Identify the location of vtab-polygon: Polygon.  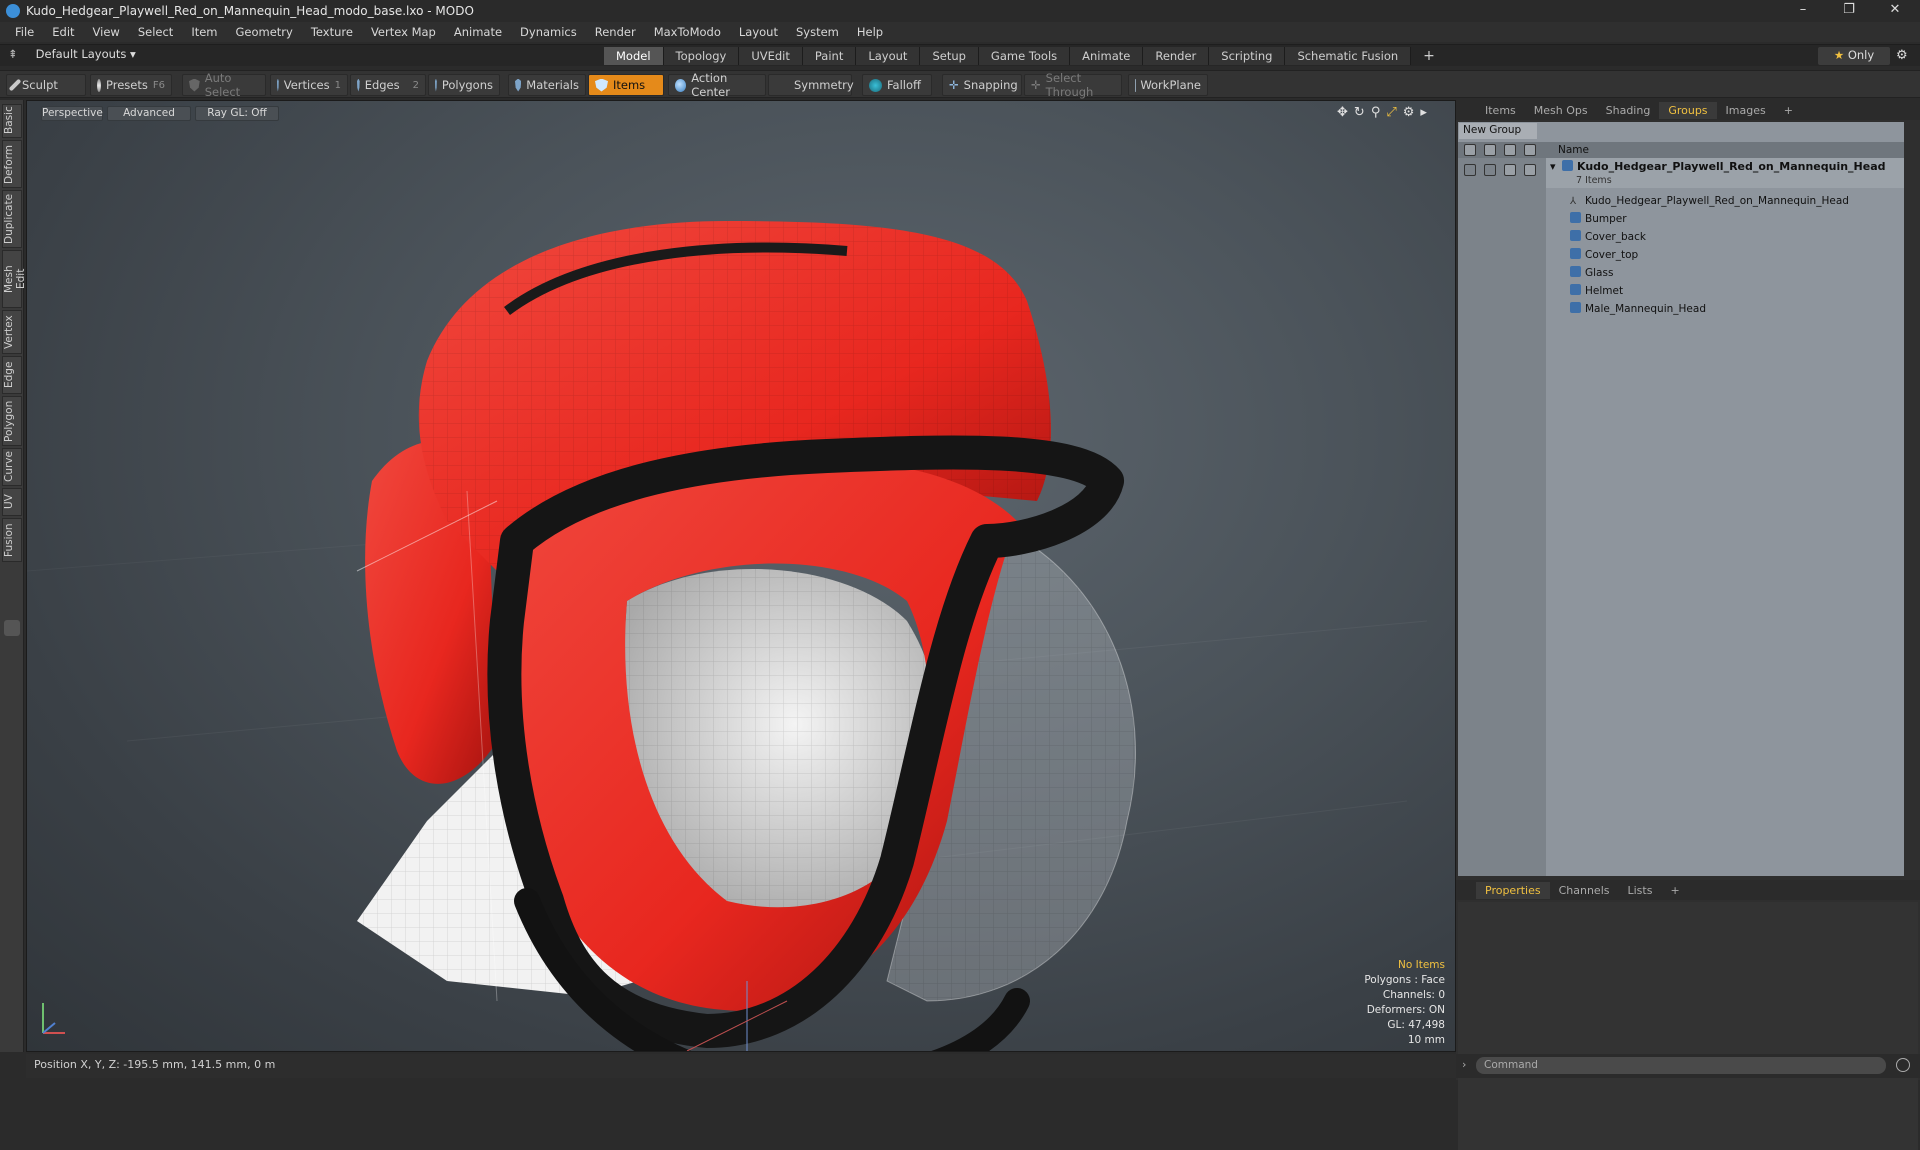
(12, 421).